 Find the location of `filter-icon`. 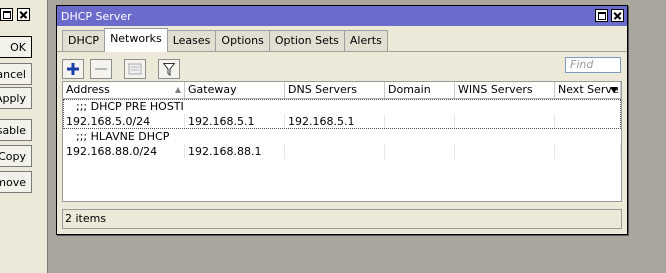

filter-icon is located at coordinates (169, 69).